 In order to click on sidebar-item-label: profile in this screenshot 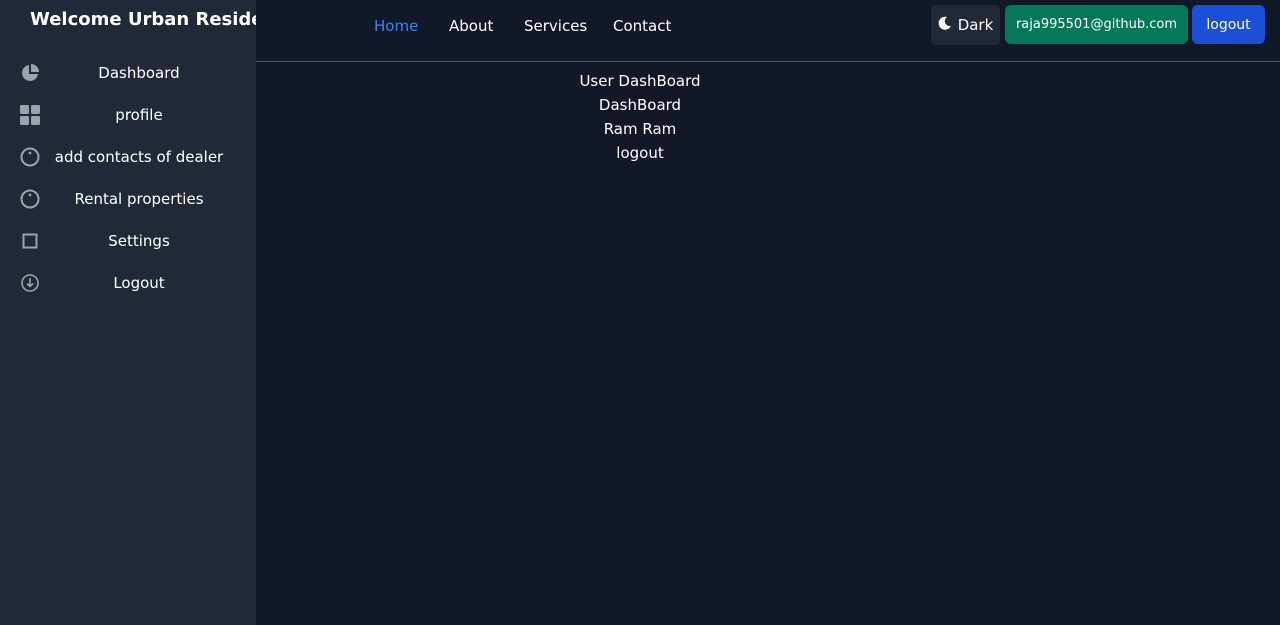, I will do `click(139, 115)`.